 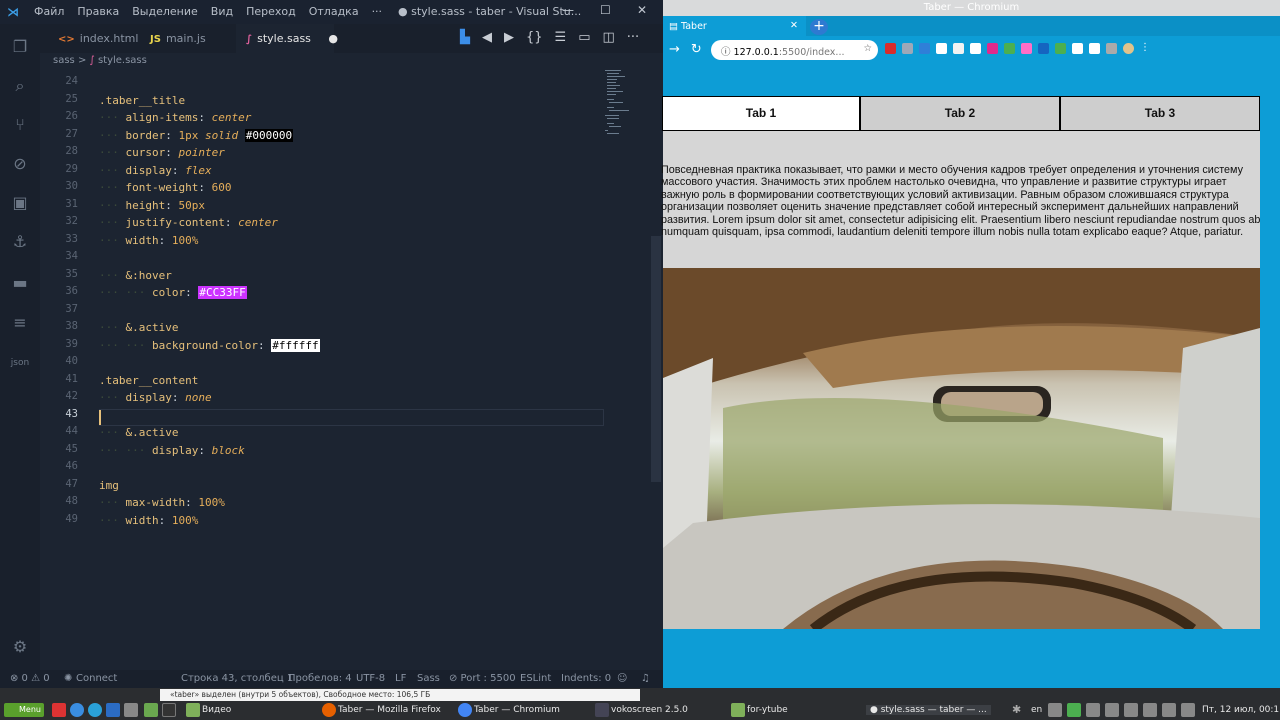 I want to click on gear-icon: ⚙, so click(x=20, y=647).